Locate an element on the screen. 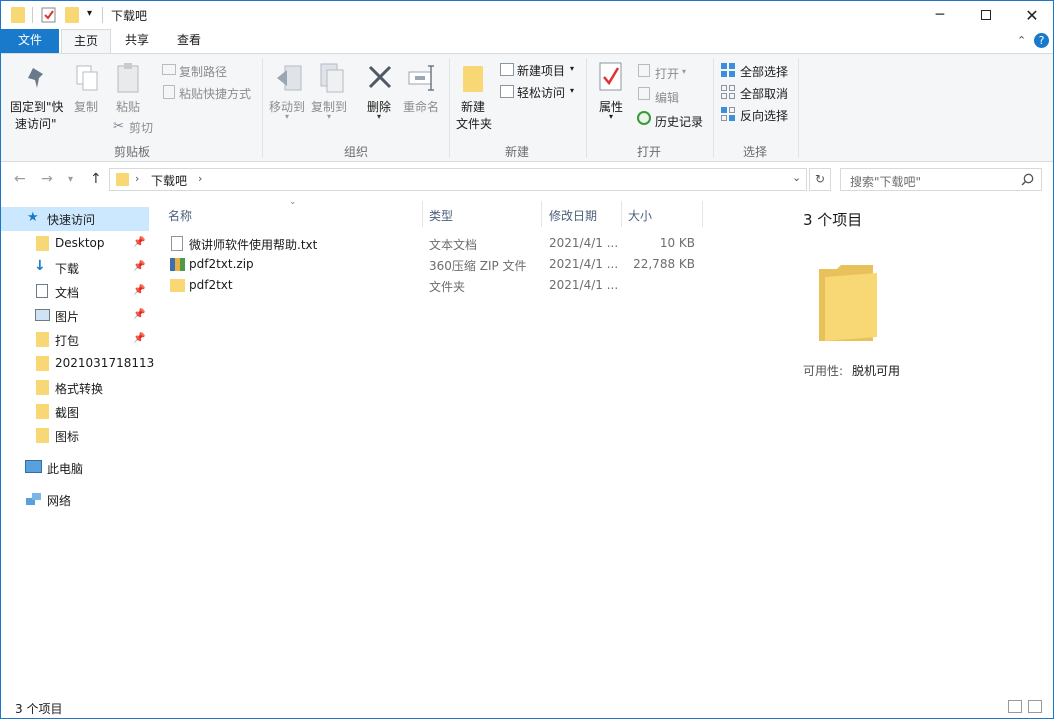 Image resolution: width=1054 pixels, height=719 pixels. paste-button: 粘贴 is located at coordinates (128, 106).